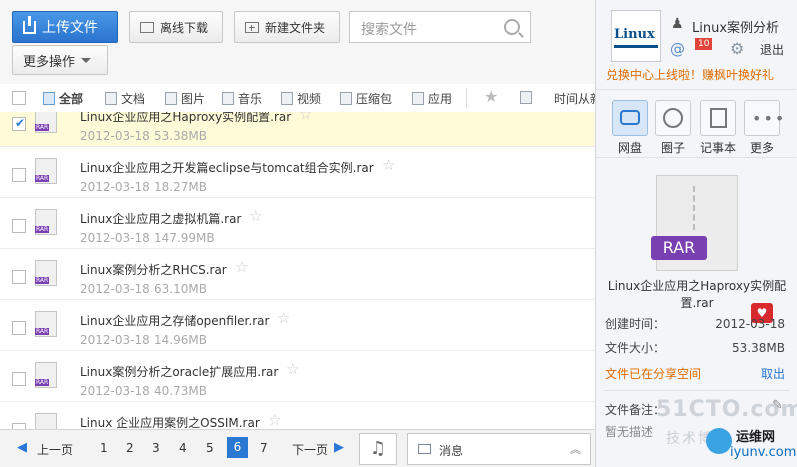 This screenshot has height=467, width=797. Describe the element at coordinates (179, 371) in the screenshot. I see `file-name: Linux案例分析之oracle扩展应用.rar` at that location.